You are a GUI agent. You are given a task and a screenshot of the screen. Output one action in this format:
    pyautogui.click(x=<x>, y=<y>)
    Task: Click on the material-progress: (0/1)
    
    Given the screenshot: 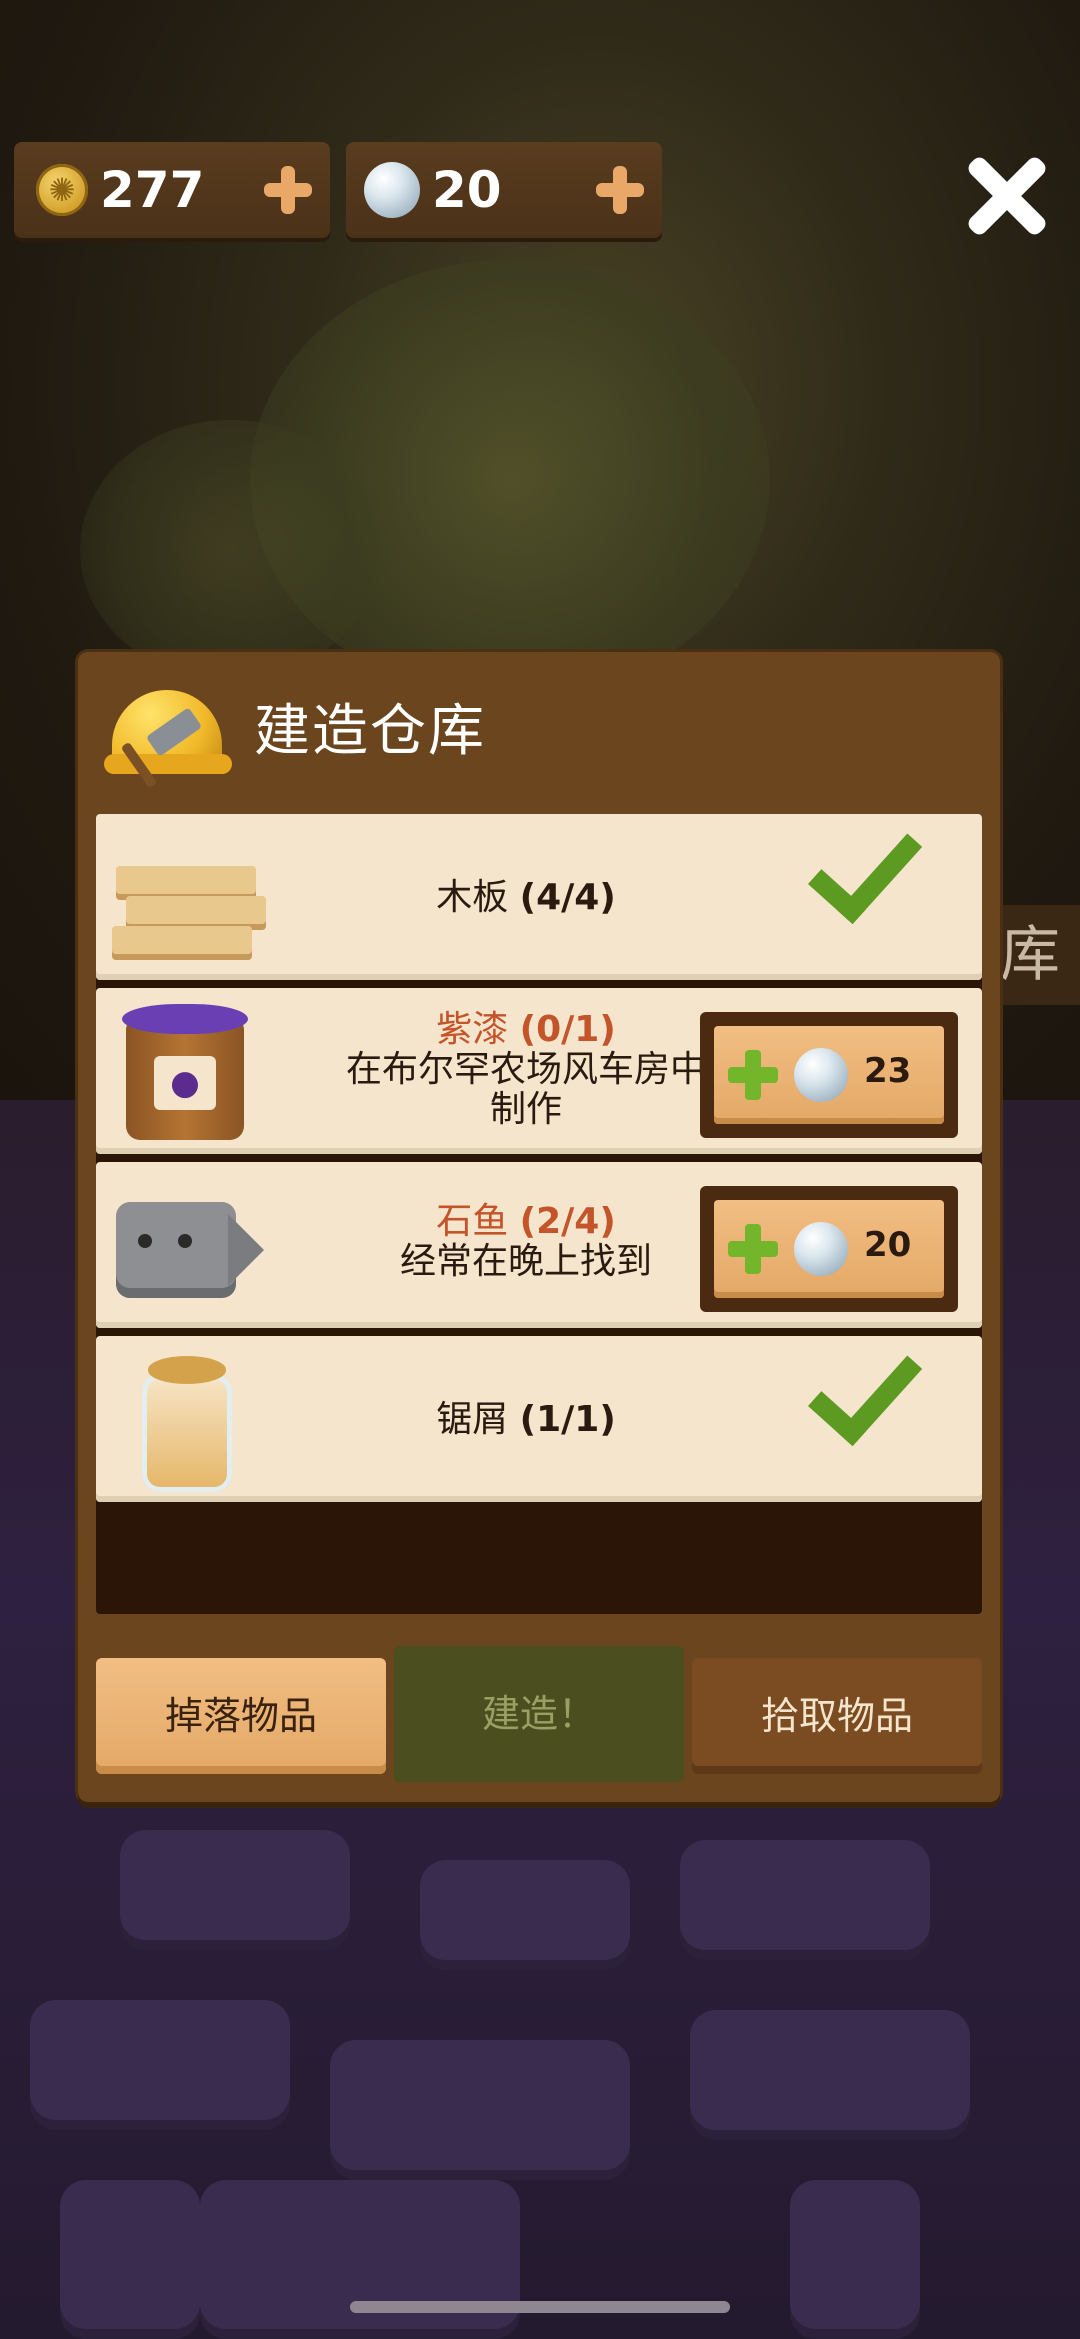 What is the action you would take?
    pyautogui.click(x=567, y=1029)
    